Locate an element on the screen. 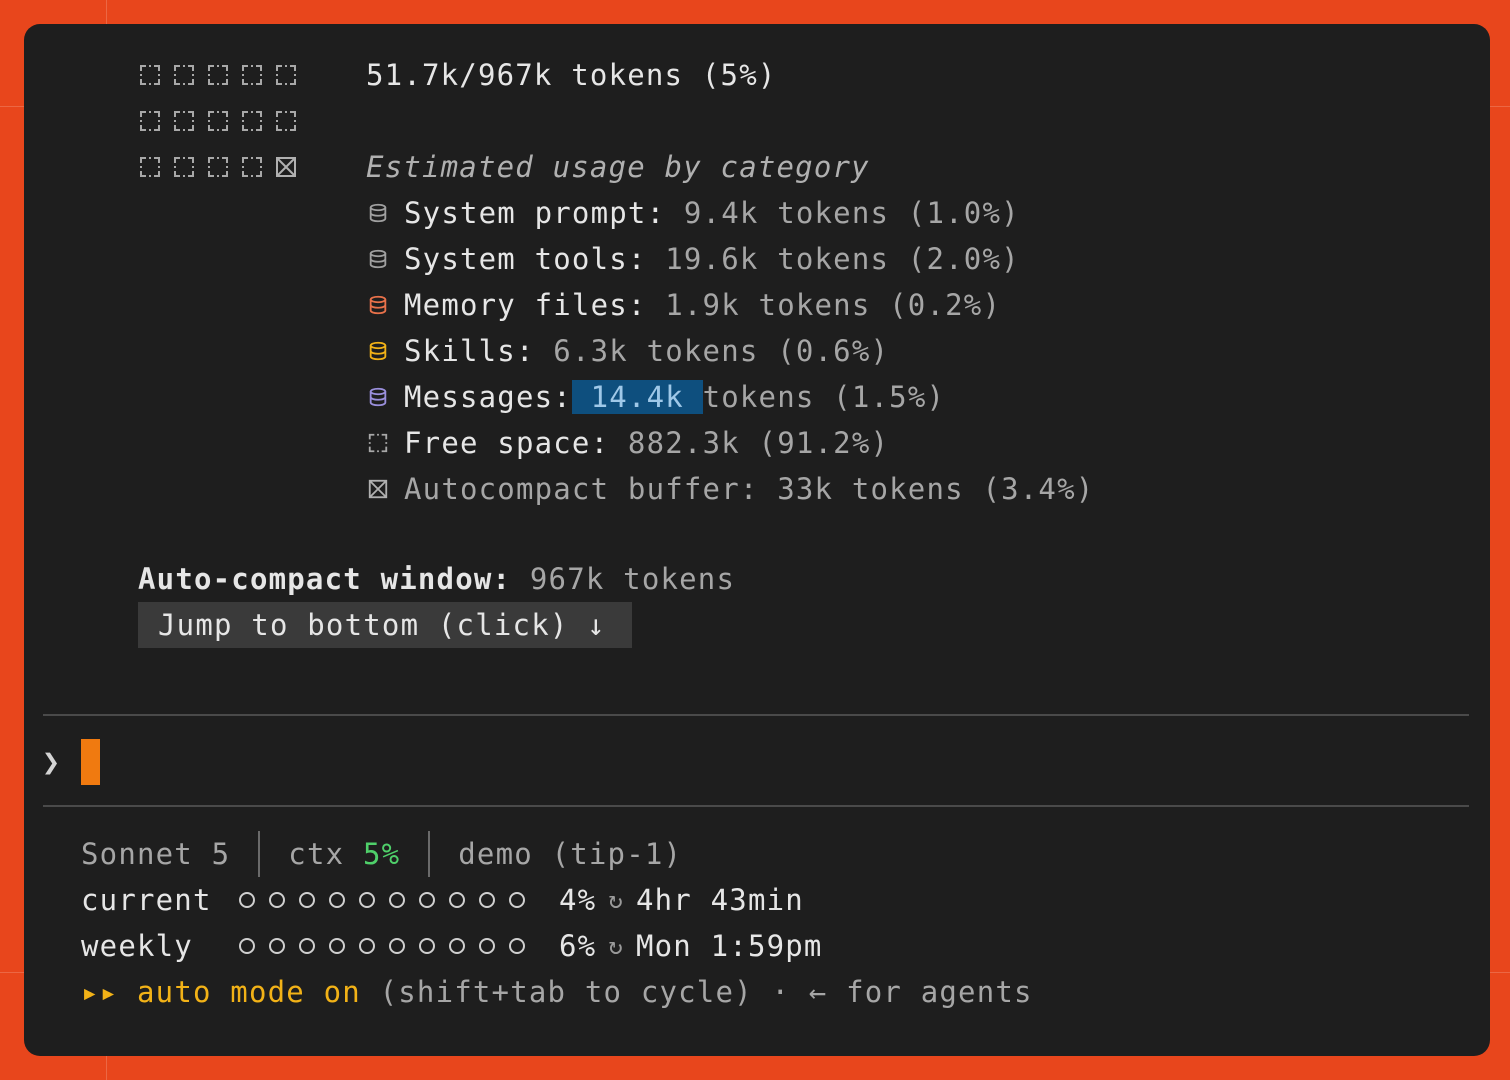 The width and height of the screenshot is (1510, 1080). prompt-chevron-icon: ❯ is located at coordinates (52, 762).